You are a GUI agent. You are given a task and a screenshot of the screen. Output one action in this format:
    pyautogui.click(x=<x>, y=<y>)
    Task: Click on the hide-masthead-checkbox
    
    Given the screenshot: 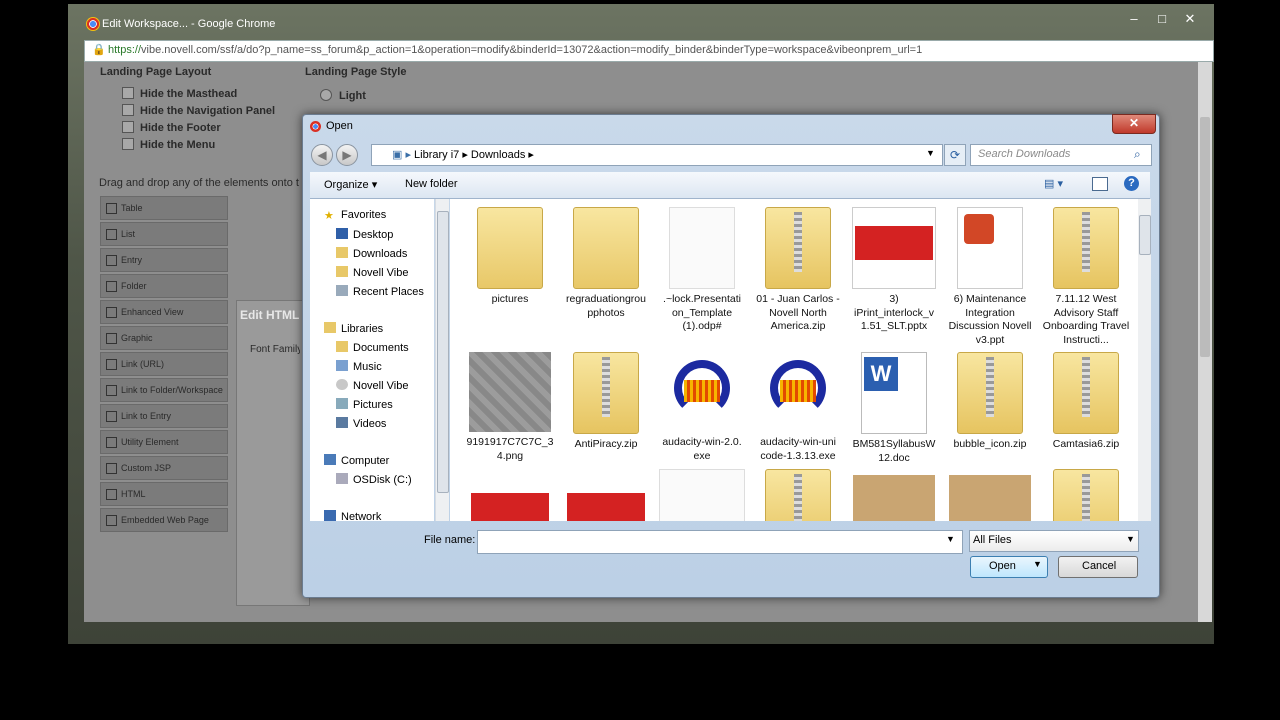 What is the action you would take?
    pyautogui.click(x=128, y=93)
    